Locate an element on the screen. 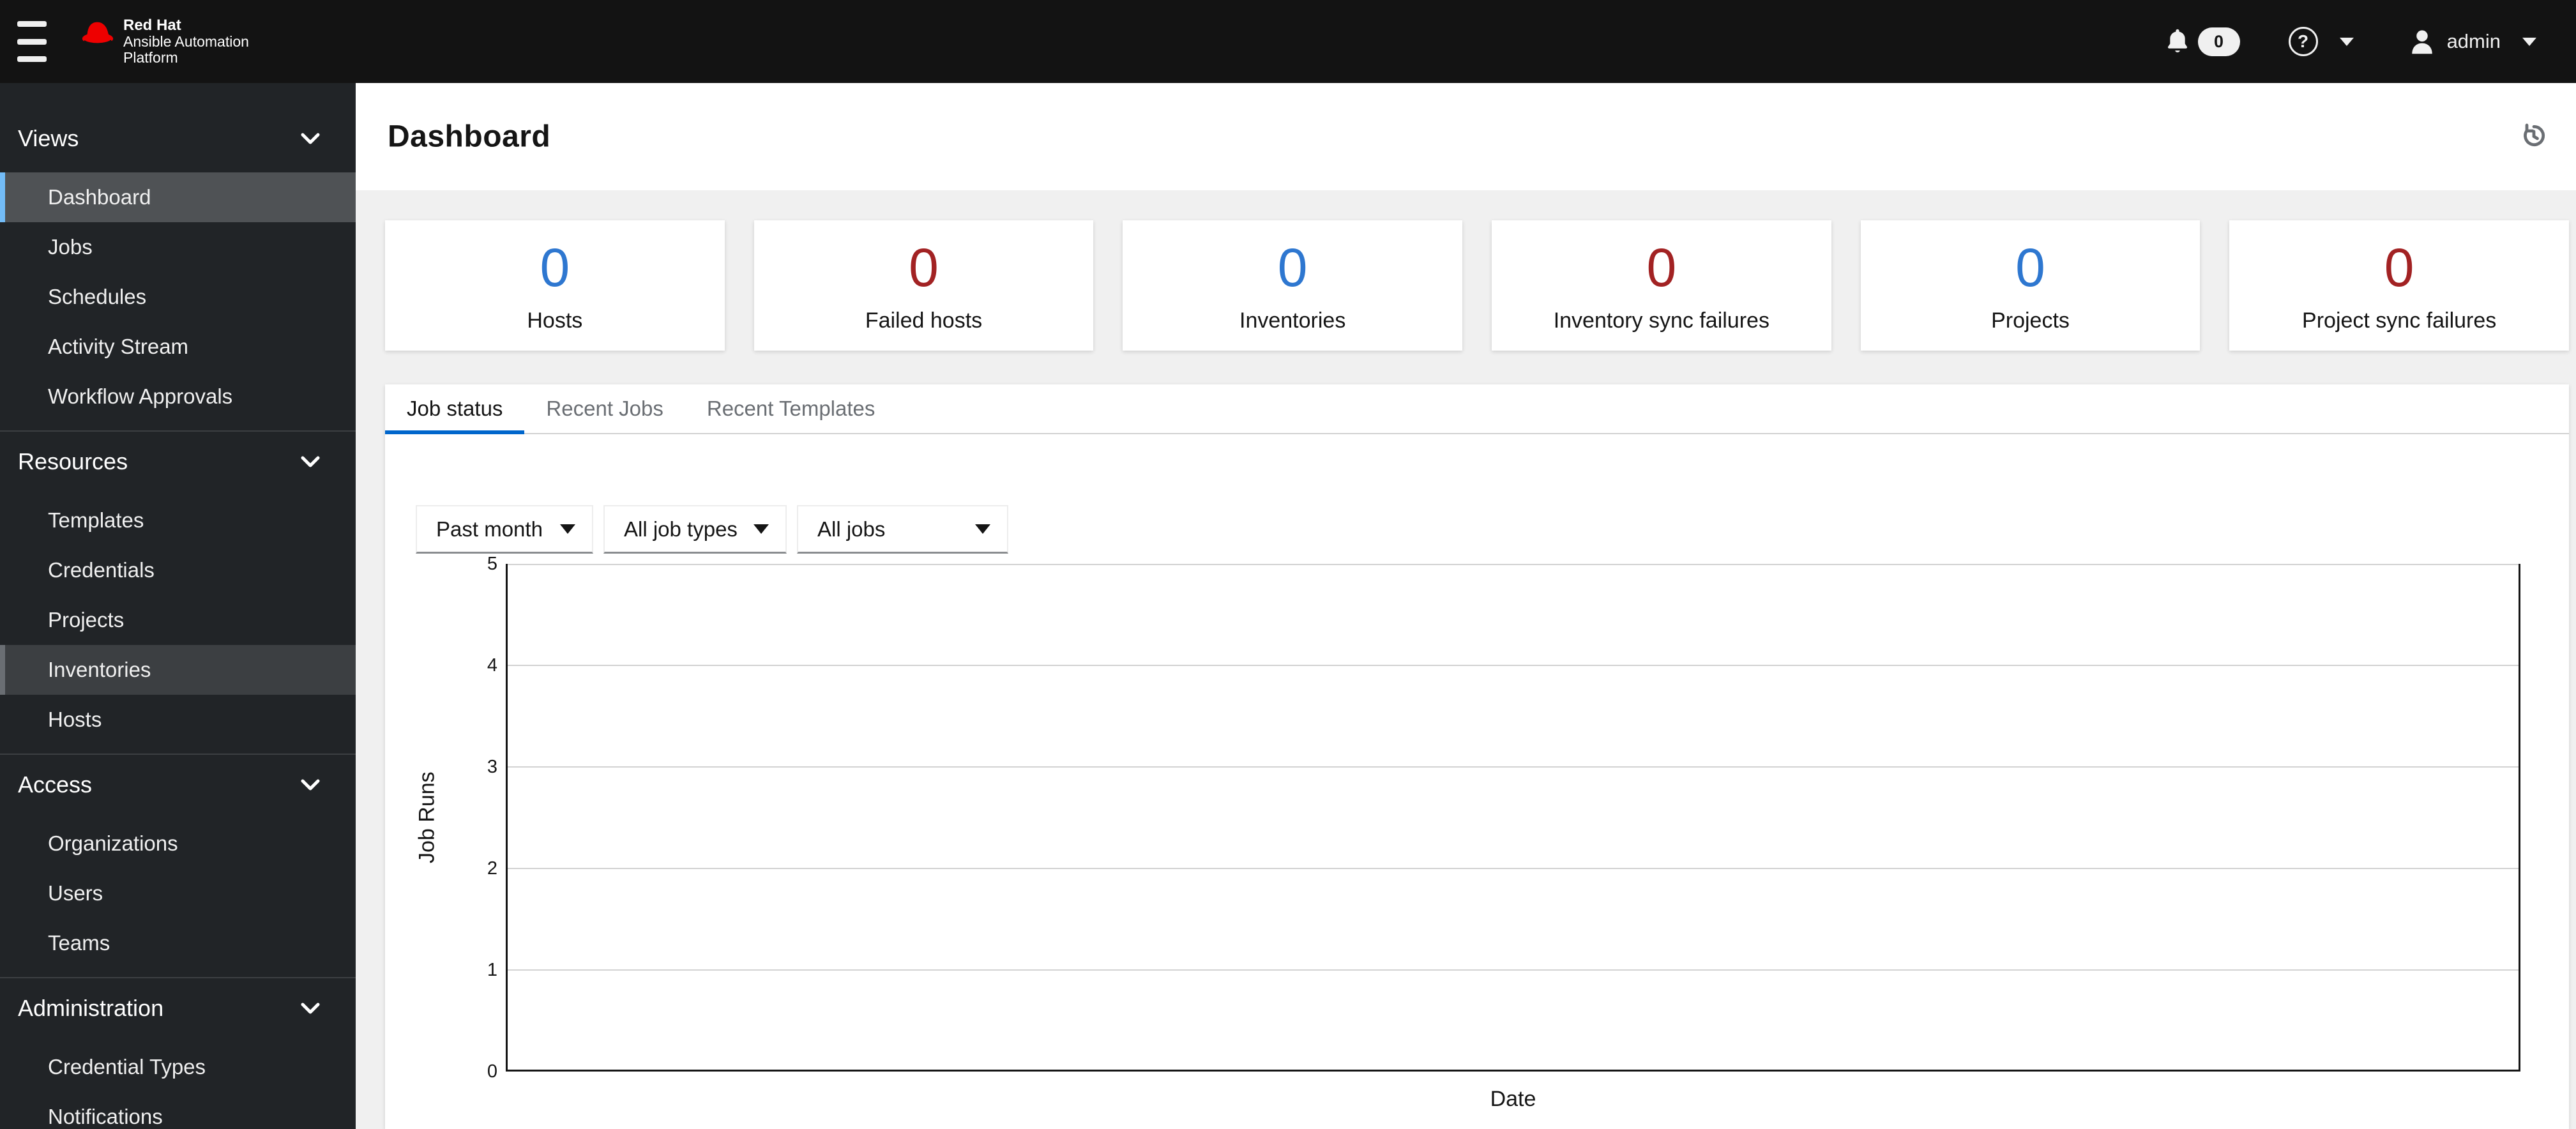 Image resolution: width=2576 pixels, height=1129 pixels. summary-card-inventory-sync-failures: 0 Inventory sync failures is located at coordinates (1662, 285).